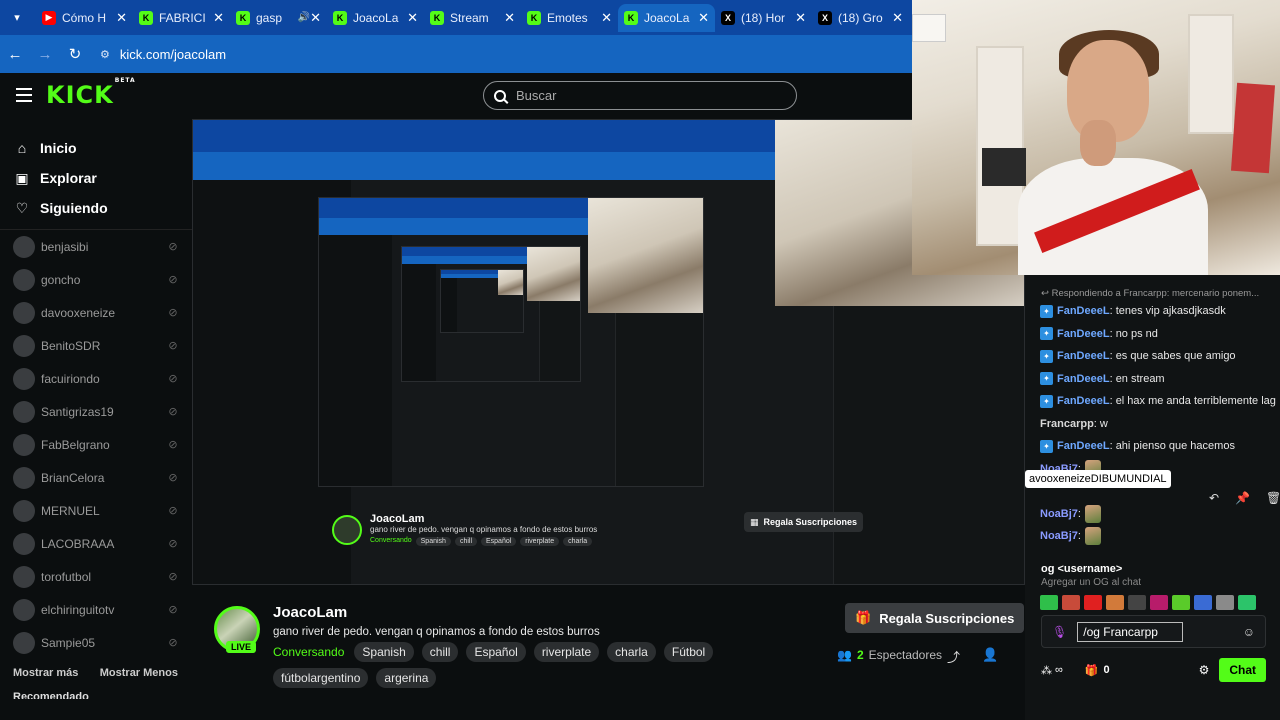 This screenshot has height=720, width=1280. What do you see at coordinates (321, 678) in the screenshot?
I see `tag-chip: fútbolargentino` at bounding box center [321, 678].